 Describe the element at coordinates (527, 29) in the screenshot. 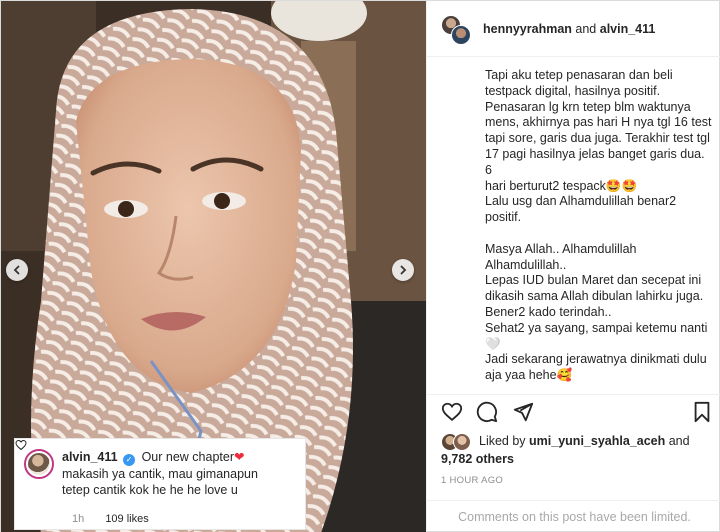

I see `author-username: hennyyrahman` at that location.